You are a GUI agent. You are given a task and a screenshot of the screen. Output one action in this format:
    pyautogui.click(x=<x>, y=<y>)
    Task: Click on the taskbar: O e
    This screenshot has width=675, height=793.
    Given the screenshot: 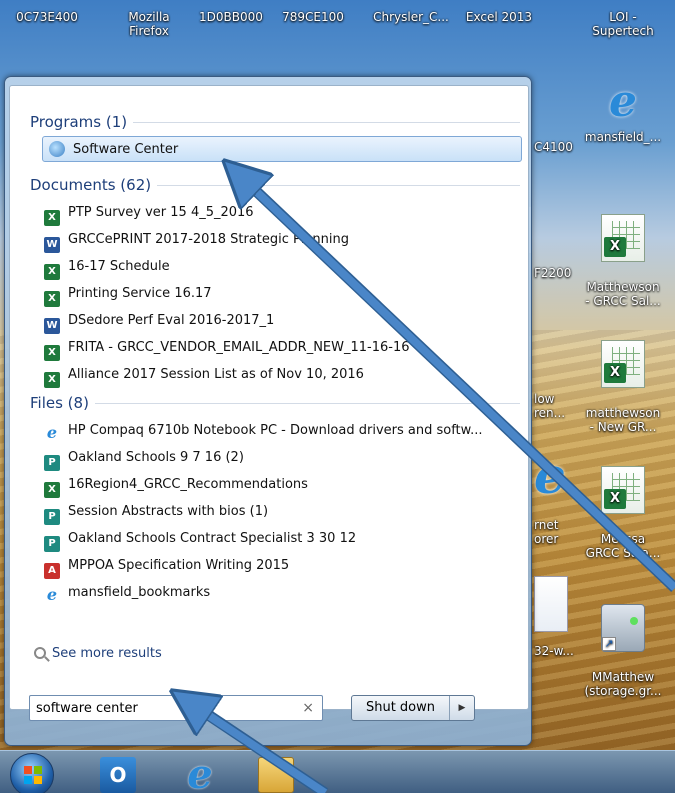 What is the action you would take?
    pyautogui.click(x=337, y=771)
    